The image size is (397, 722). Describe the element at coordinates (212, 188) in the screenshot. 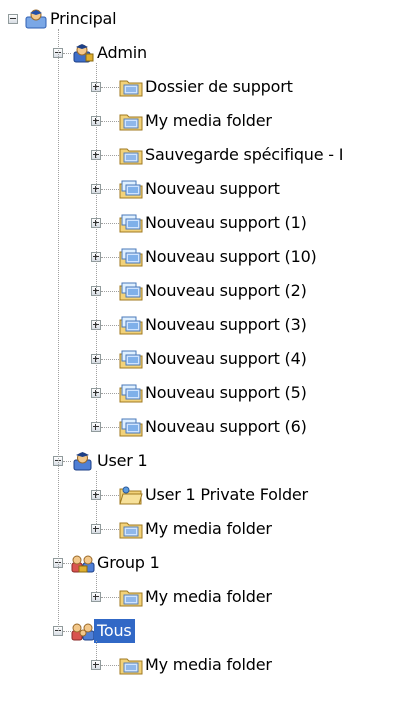

I see `tree-node-label: Nouveau support` at that location.